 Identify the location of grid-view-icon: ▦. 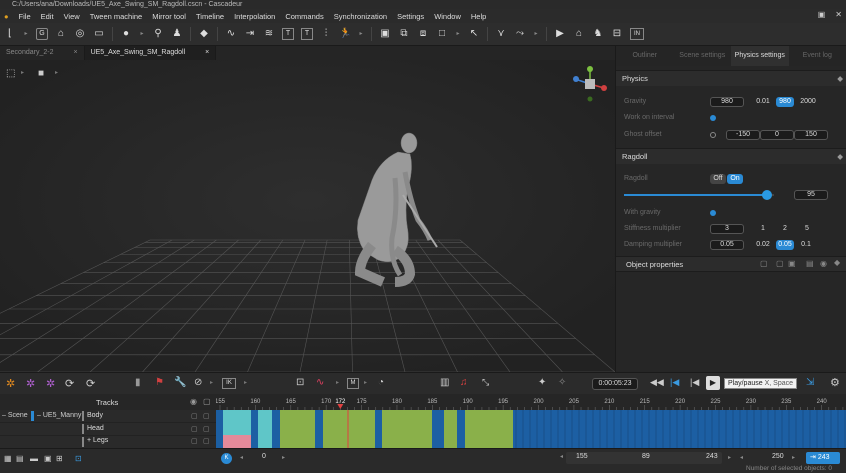
(8, 458).